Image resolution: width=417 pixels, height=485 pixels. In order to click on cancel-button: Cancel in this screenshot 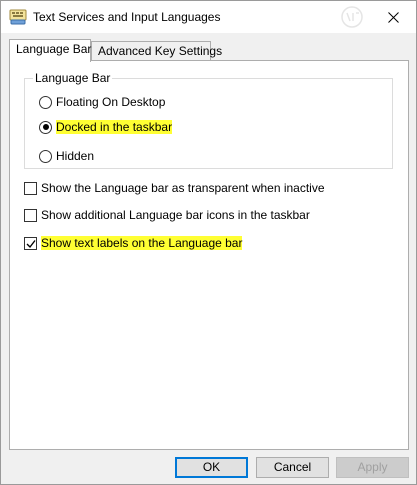, I will do `click(292, 467)`.